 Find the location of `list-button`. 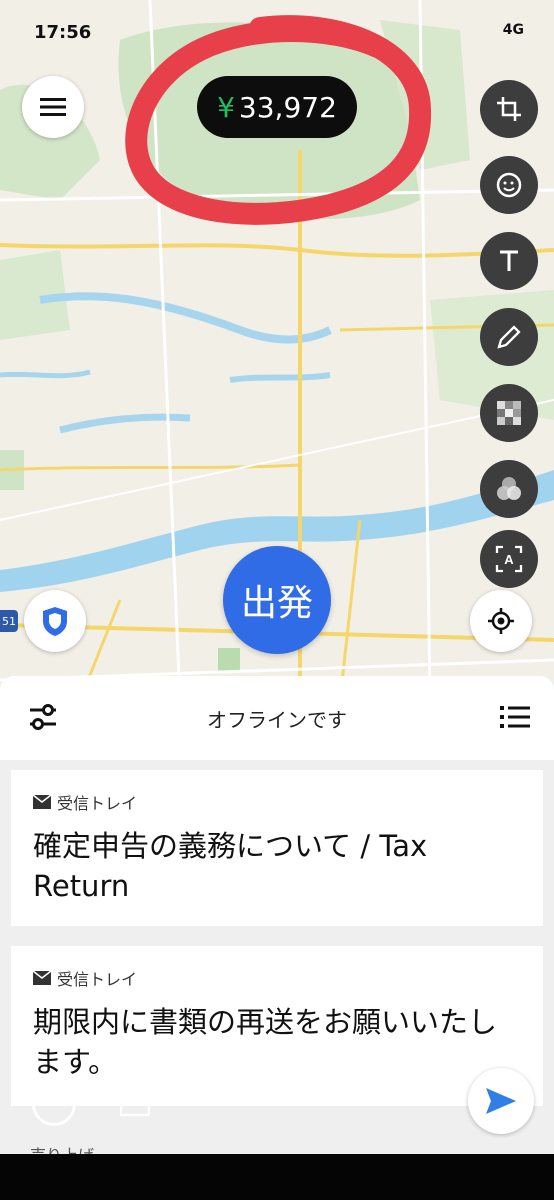

list-button is located at coordinates (515, 719).